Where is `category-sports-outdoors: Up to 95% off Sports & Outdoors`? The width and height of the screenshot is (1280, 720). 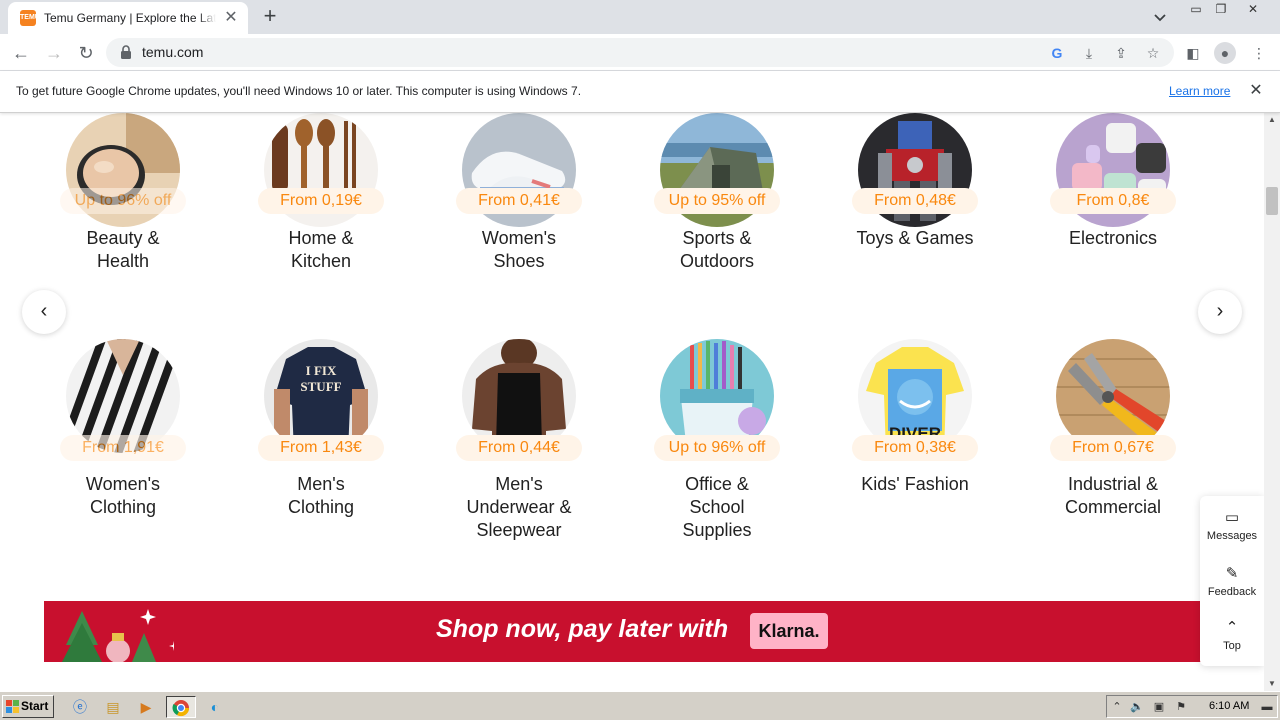
category-sports-outdoors: Up to 95% off Sports & Outdoors is located at coordinates (717, 203).